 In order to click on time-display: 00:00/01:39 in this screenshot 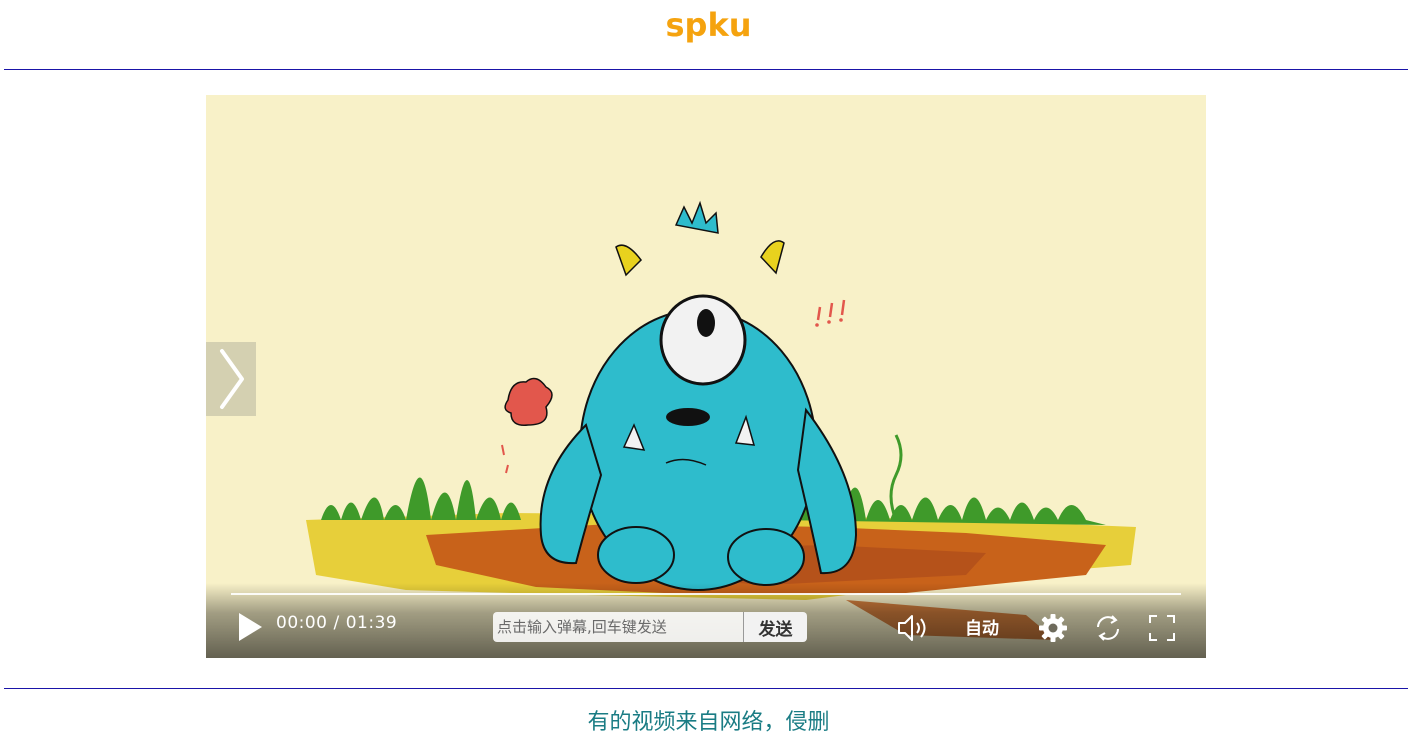, I will do `click(336, 623)`.